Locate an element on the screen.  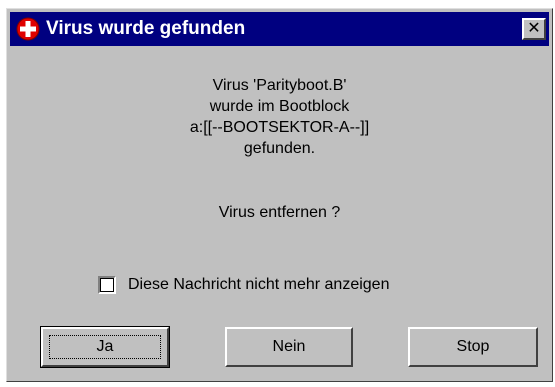
no-button-label: Nein is located at coordinates (289, 346).